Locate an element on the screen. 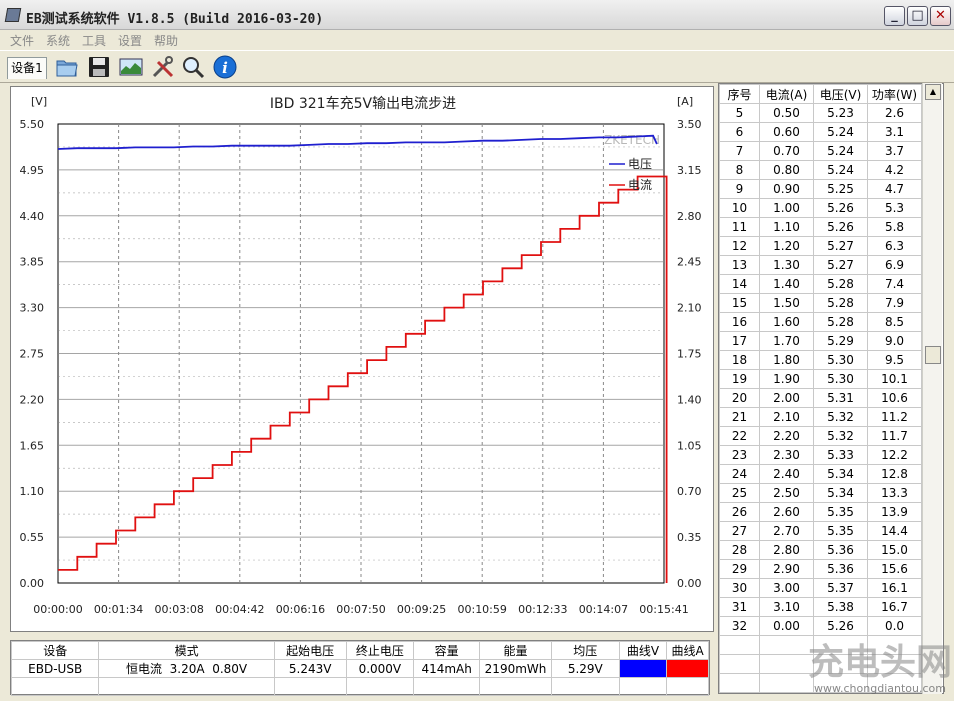 This screenshot has height=701, width=954. table-row: 31 3.10 5.38 16.7 is located at coordinates (820, 607).